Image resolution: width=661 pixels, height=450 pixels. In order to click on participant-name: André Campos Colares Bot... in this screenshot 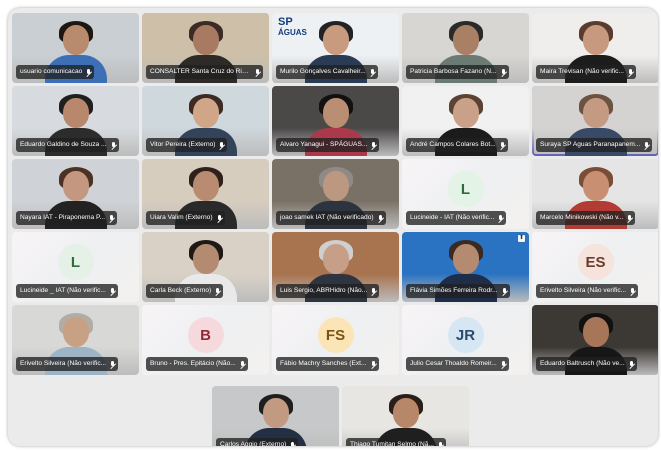, I will do `click(453, 144)`.